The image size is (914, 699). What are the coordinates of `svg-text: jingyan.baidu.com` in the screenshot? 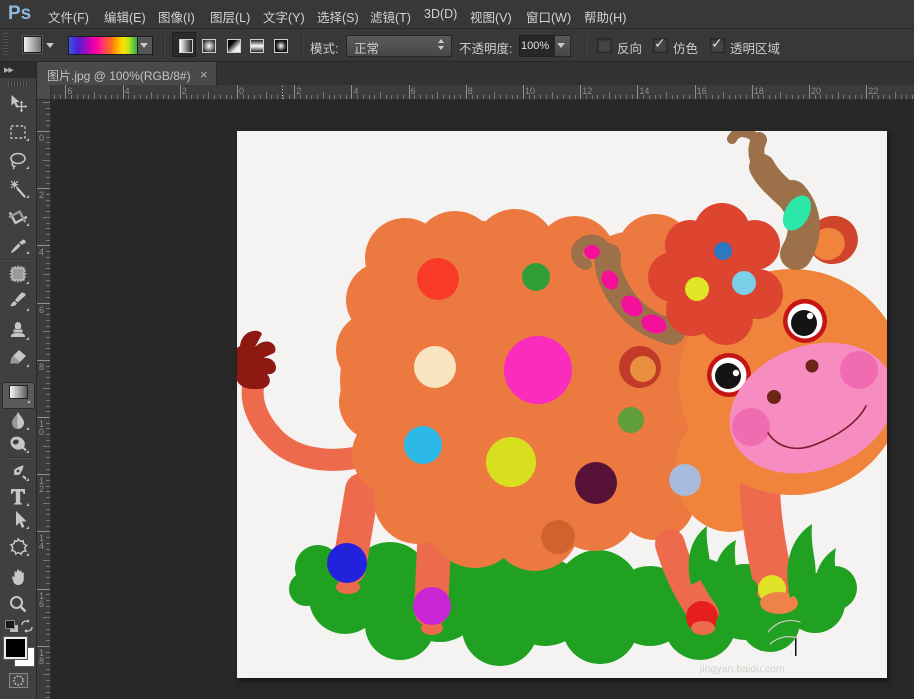 It's located at (742, 669).